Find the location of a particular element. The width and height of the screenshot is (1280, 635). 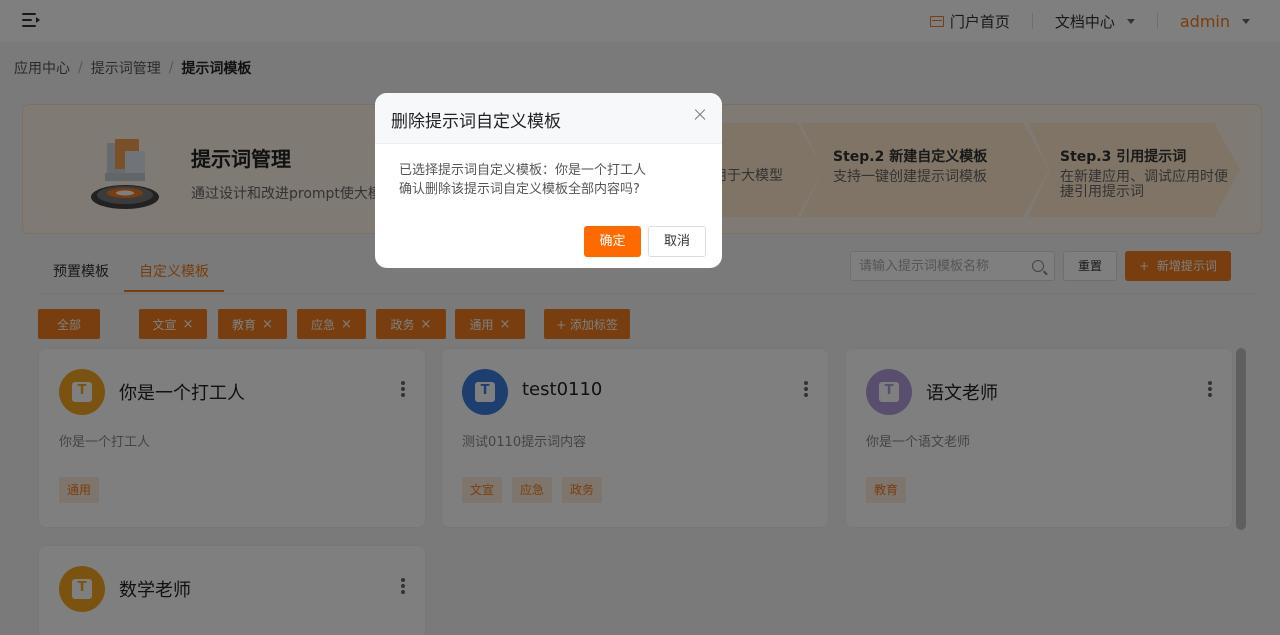

cancel-button: 取消 is located at coordinates (677, 241).